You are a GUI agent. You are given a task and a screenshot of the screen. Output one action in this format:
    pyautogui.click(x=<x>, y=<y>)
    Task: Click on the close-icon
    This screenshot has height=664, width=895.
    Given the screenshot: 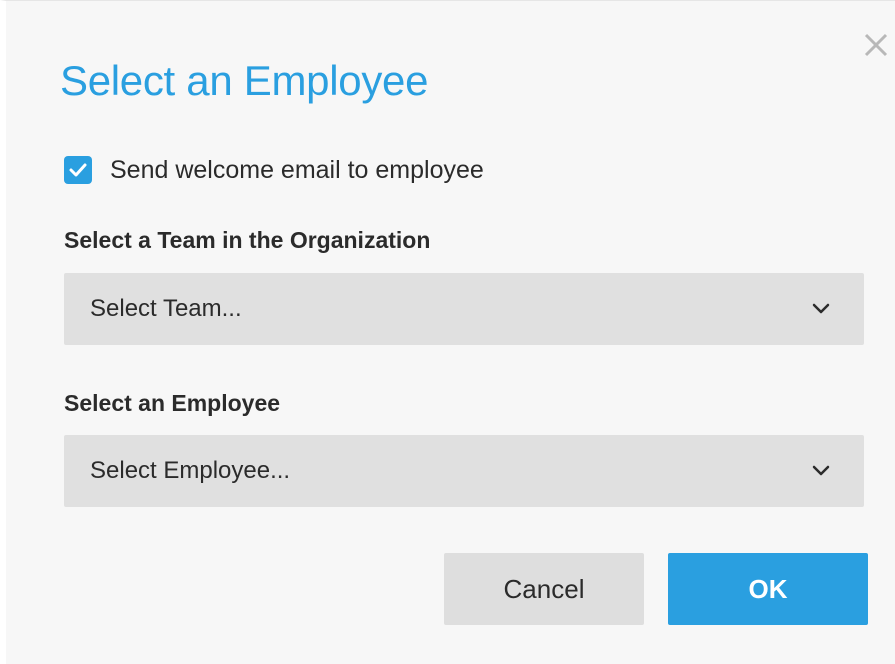 What is the action you would take?
    pyautogui.click(x=876, y=45)
    